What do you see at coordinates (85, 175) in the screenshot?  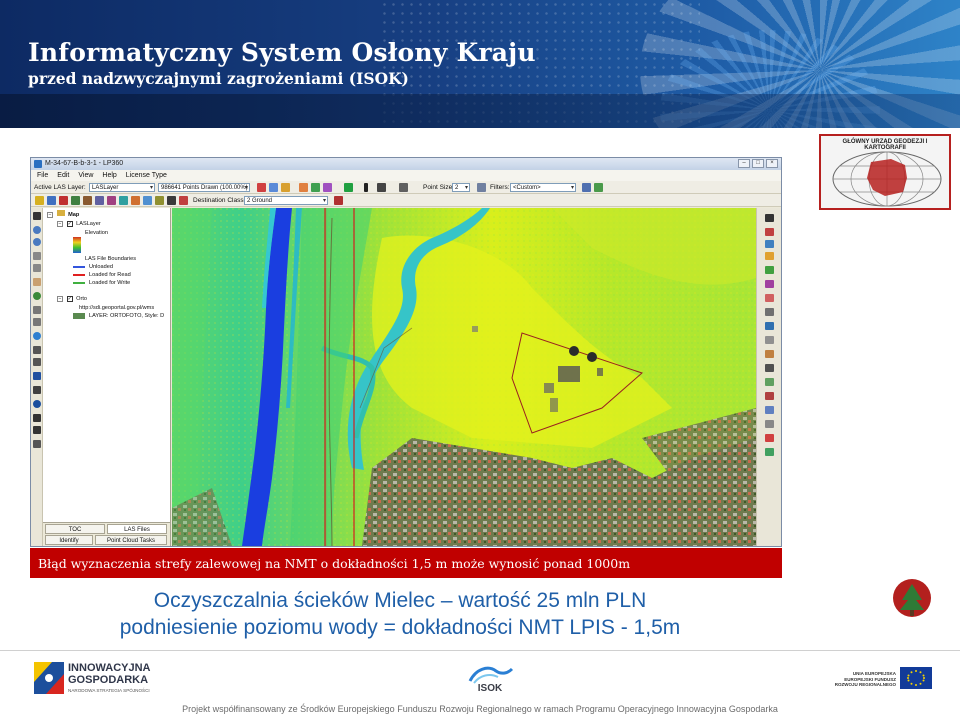 I see `menu-view: View` at bounding box center [85, 175].